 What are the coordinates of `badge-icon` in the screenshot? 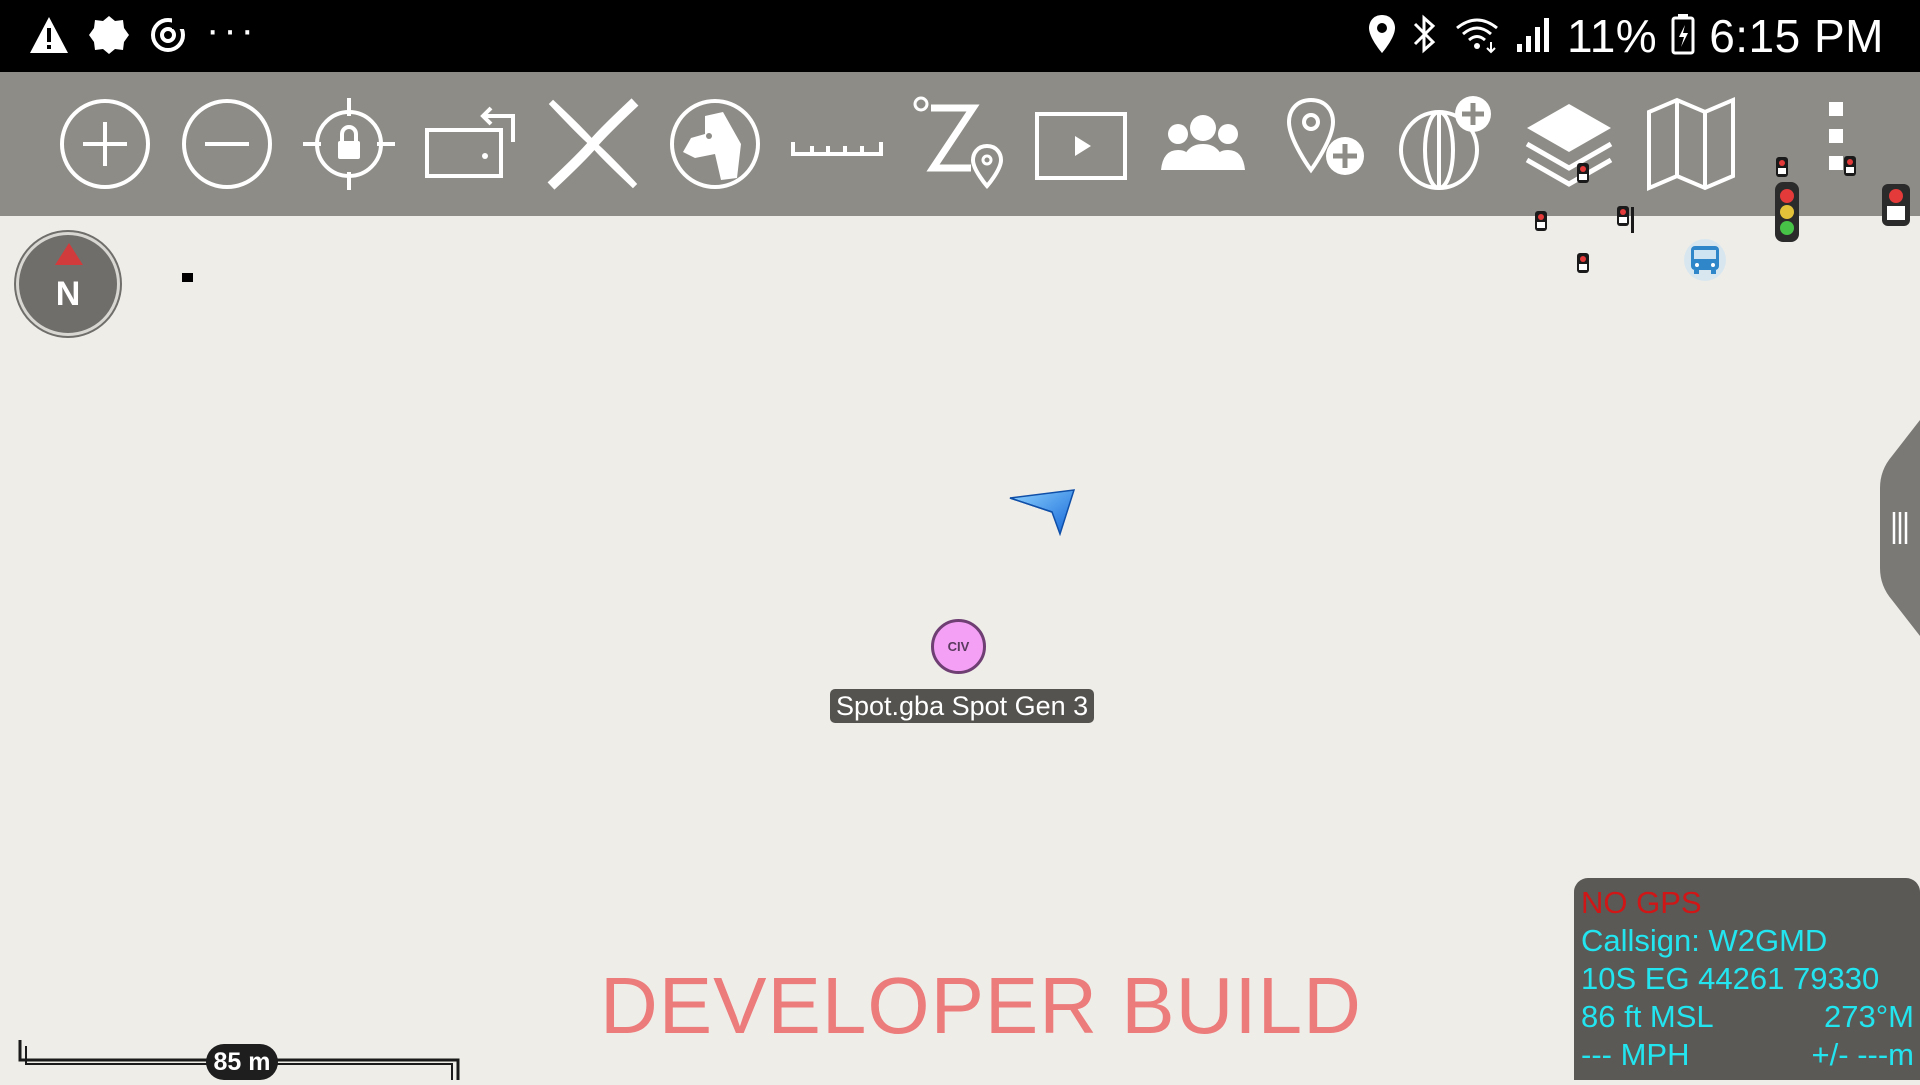 It's located at (109, 37).